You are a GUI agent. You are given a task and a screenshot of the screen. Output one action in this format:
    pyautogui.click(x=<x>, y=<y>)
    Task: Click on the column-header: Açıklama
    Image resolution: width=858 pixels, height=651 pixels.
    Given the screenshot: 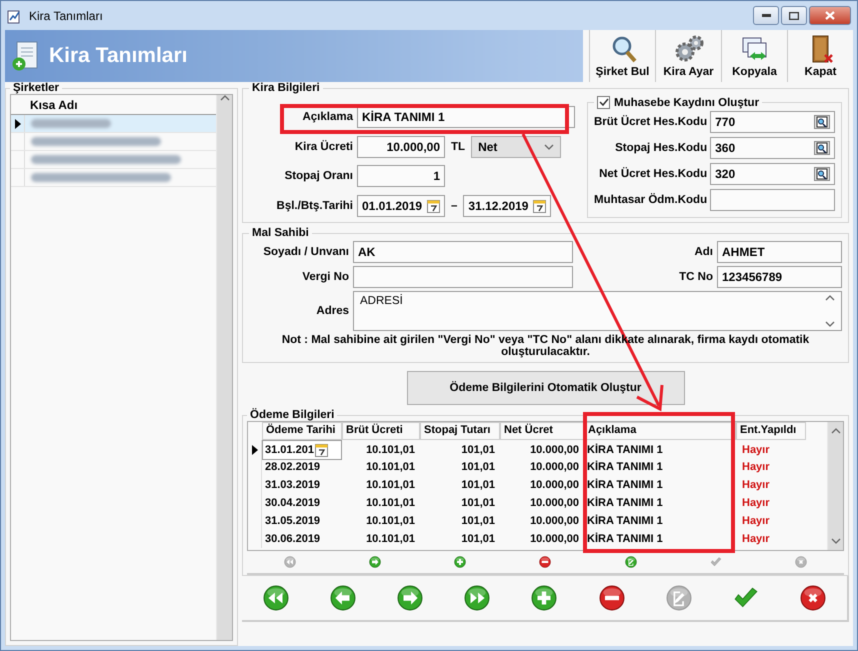 What is the action you would take?
    pyautogui.click(x=660, y=431)
    